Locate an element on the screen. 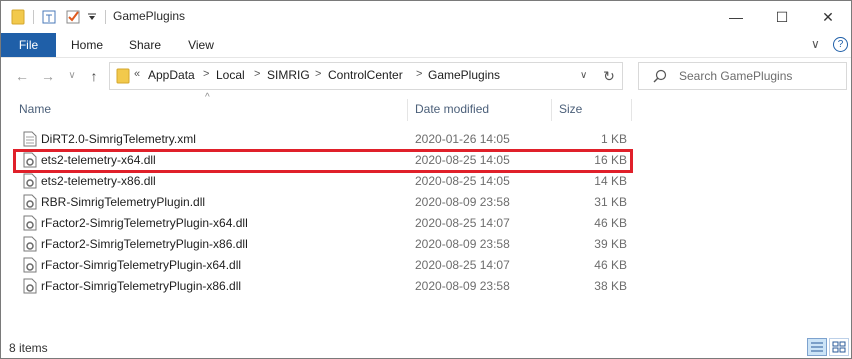 This screenshot has width=852, height=359. close-icon: ✕ is located at coordinates (828, 16).